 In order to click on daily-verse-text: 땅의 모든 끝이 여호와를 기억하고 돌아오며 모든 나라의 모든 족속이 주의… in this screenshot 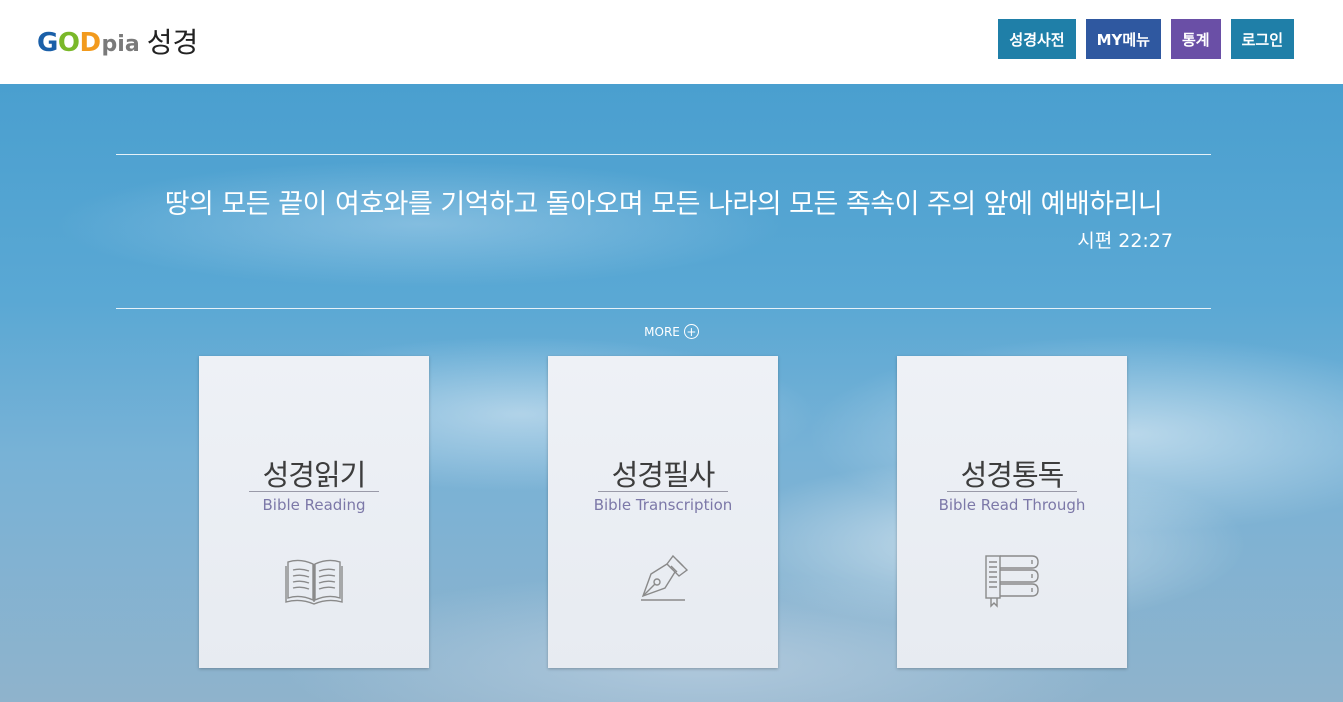, I will do `click(663, 204)`.